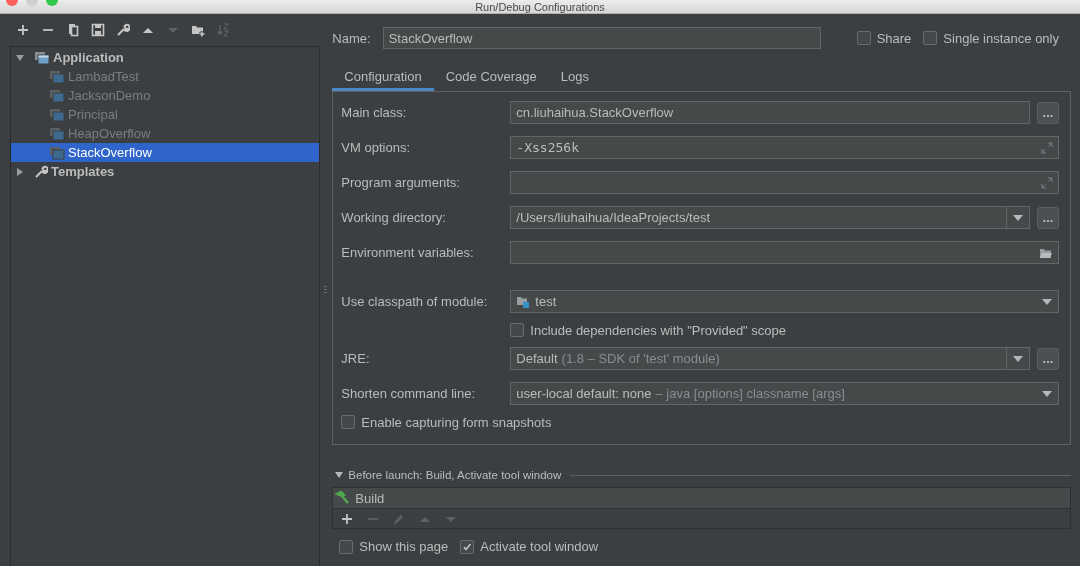 The image size is (1080, 566). Describe the element at coordinates (383, 78) in the screenshot. I see `tab: Configuration` at that location.